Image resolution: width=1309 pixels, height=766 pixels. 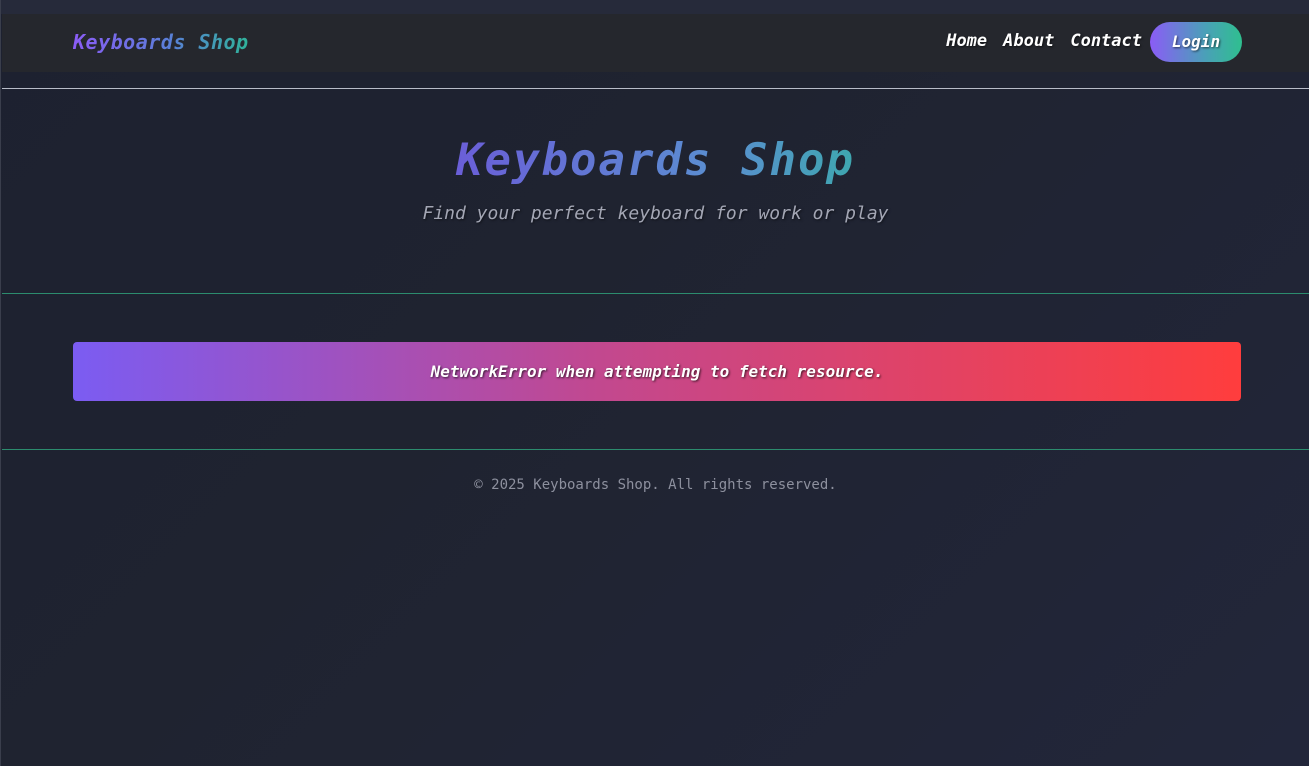 What do you see at coordinates (655, 7) in the screenshot?
I see `top-strip` at bounding box center [655, 7].